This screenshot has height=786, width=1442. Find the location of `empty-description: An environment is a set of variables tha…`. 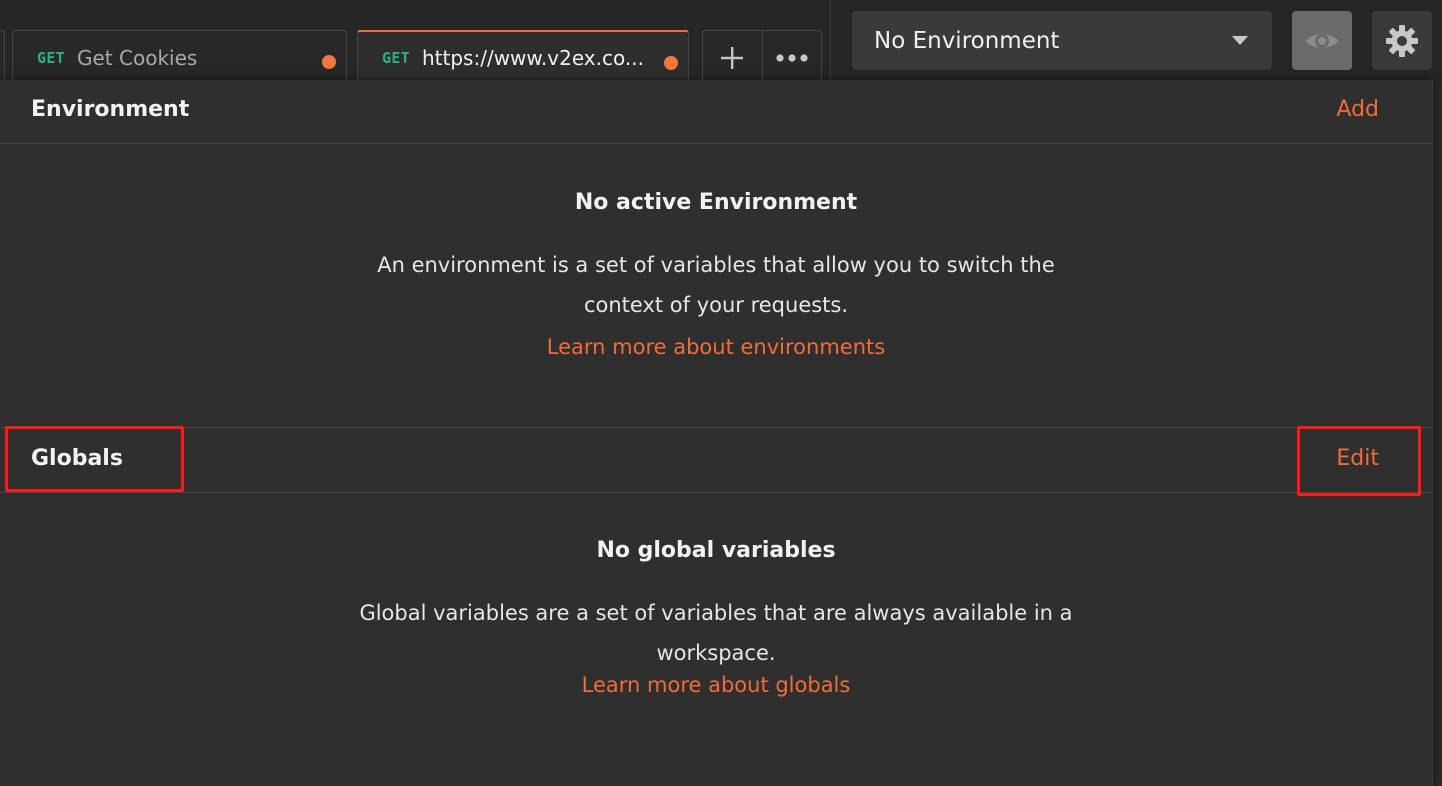

empty-description: An environment is a set of variables tha… is located at coordinates (716, 285).